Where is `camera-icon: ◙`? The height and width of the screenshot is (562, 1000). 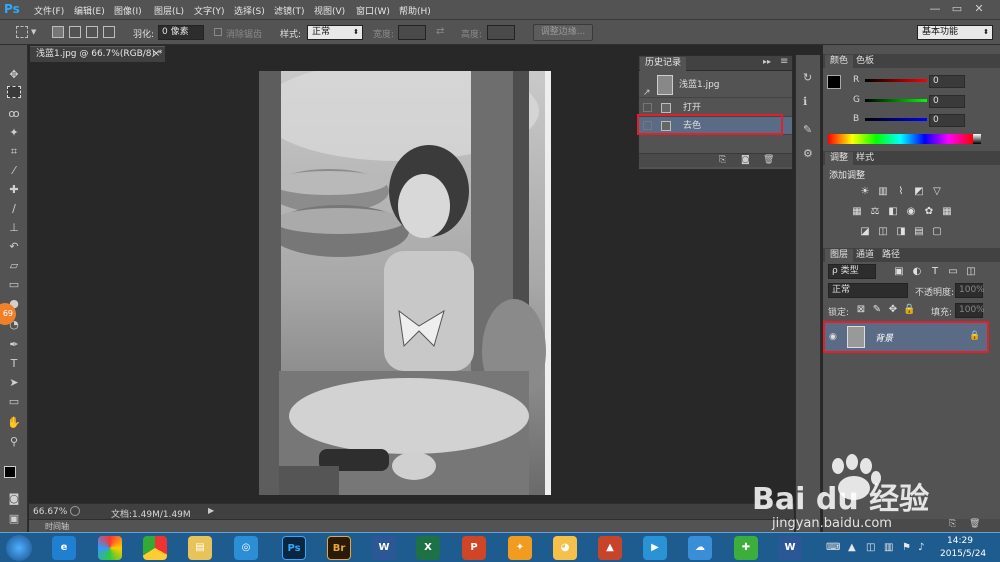
camera-icon: ◙ is located at coordinates (745, 160).